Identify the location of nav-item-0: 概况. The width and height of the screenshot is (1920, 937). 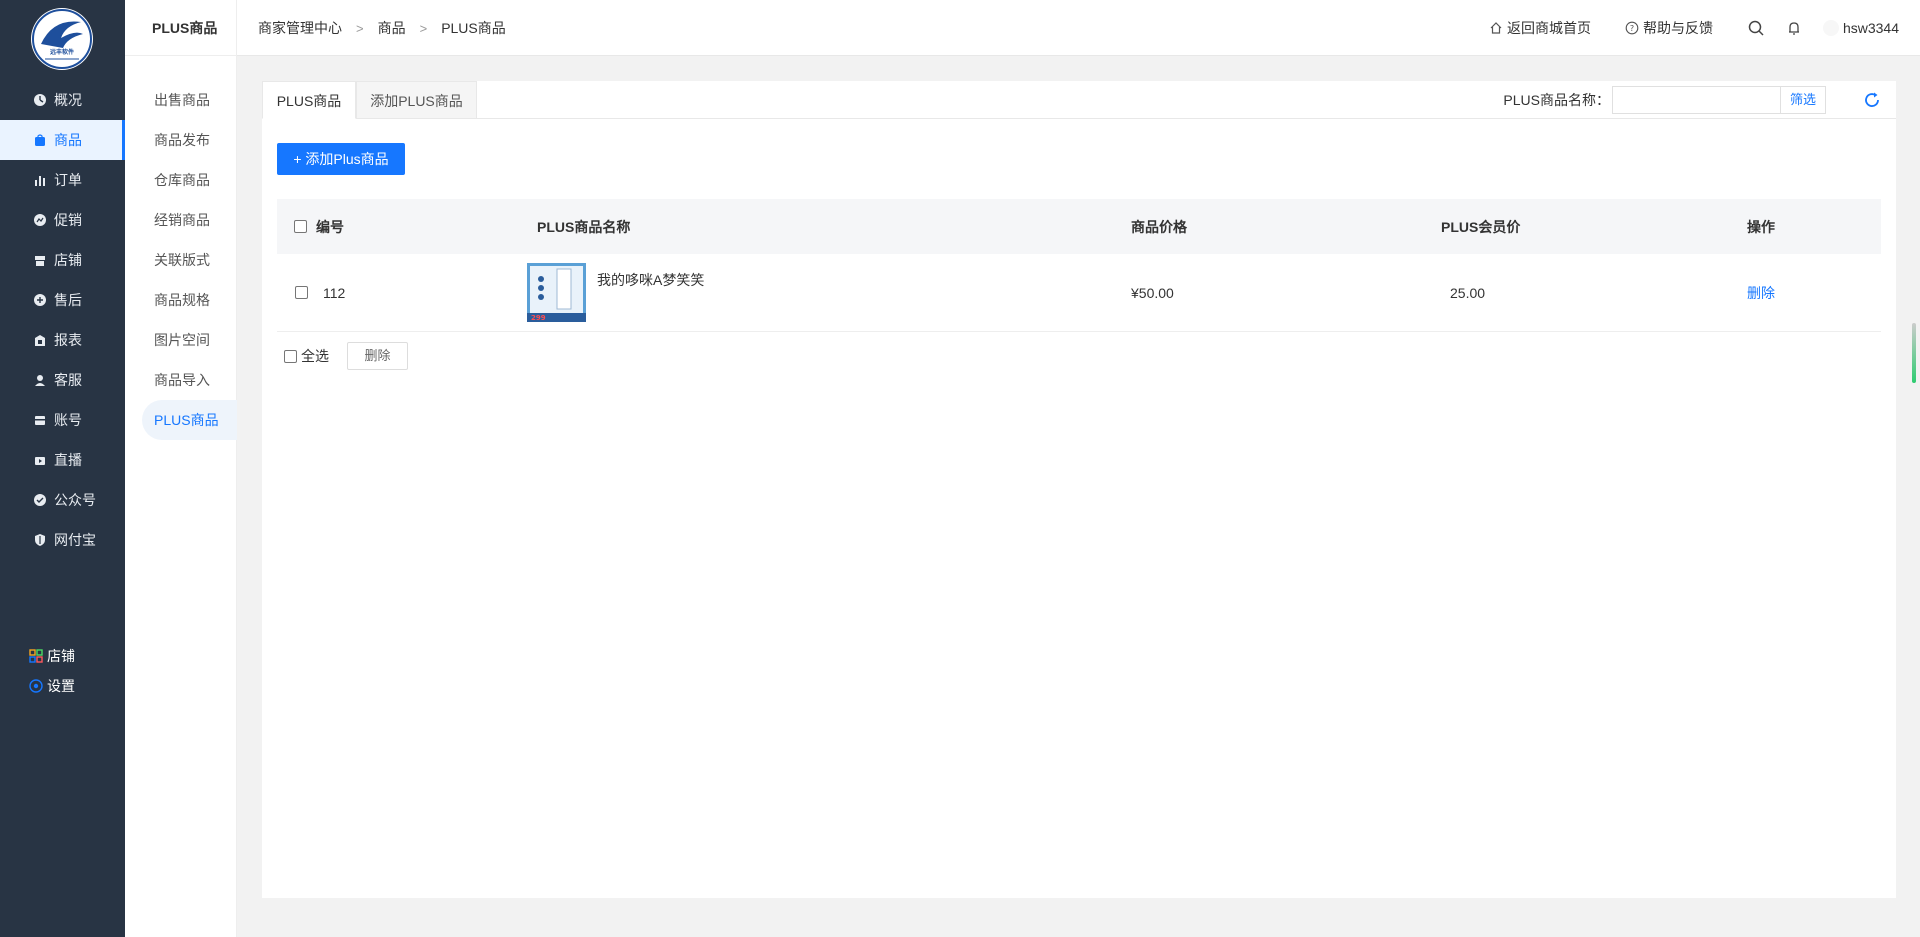
(62, 100).